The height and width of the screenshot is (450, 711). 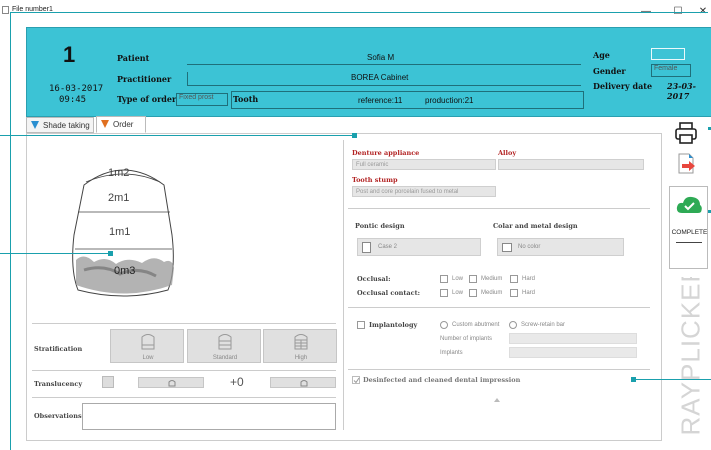 I want to click on stratification-low-button: Low, so click(x=147, y=346).